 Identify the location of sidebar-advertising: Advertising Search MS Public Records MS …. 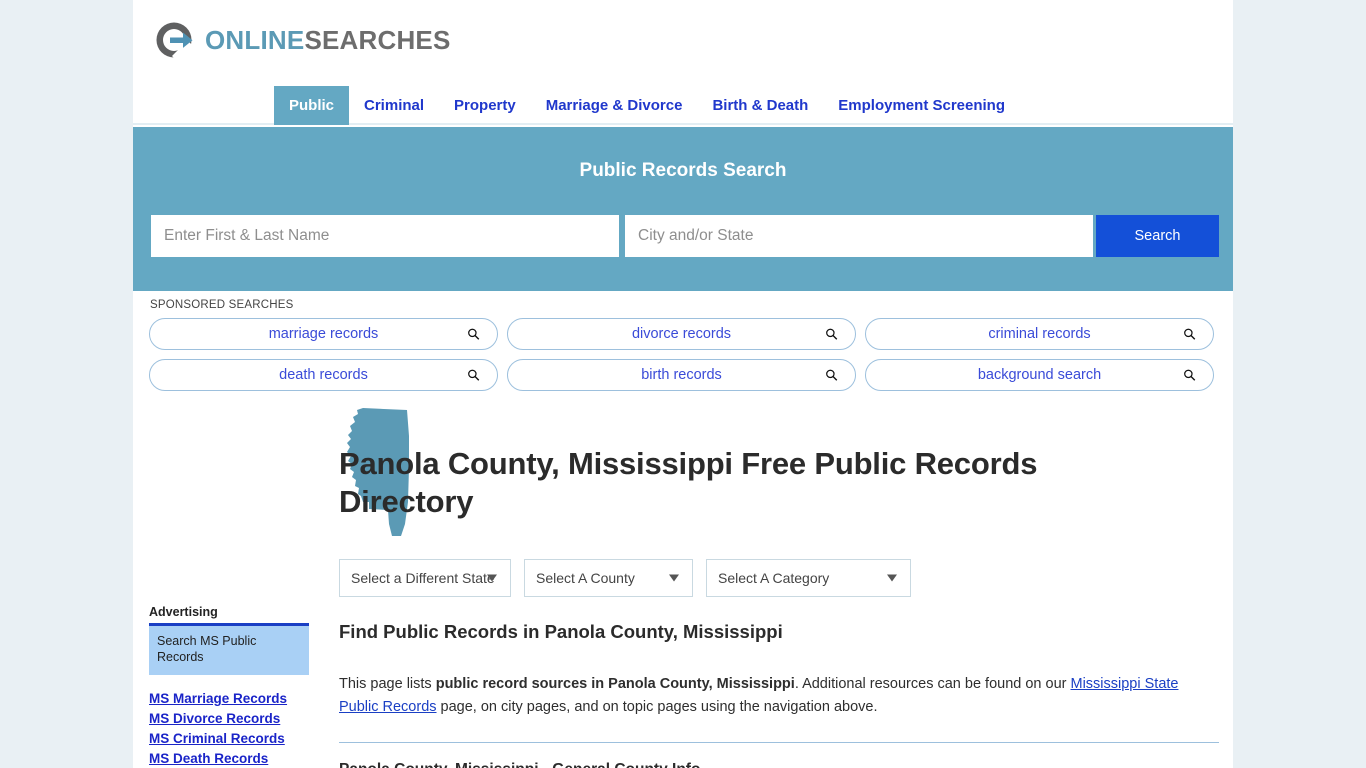
(230, 686).